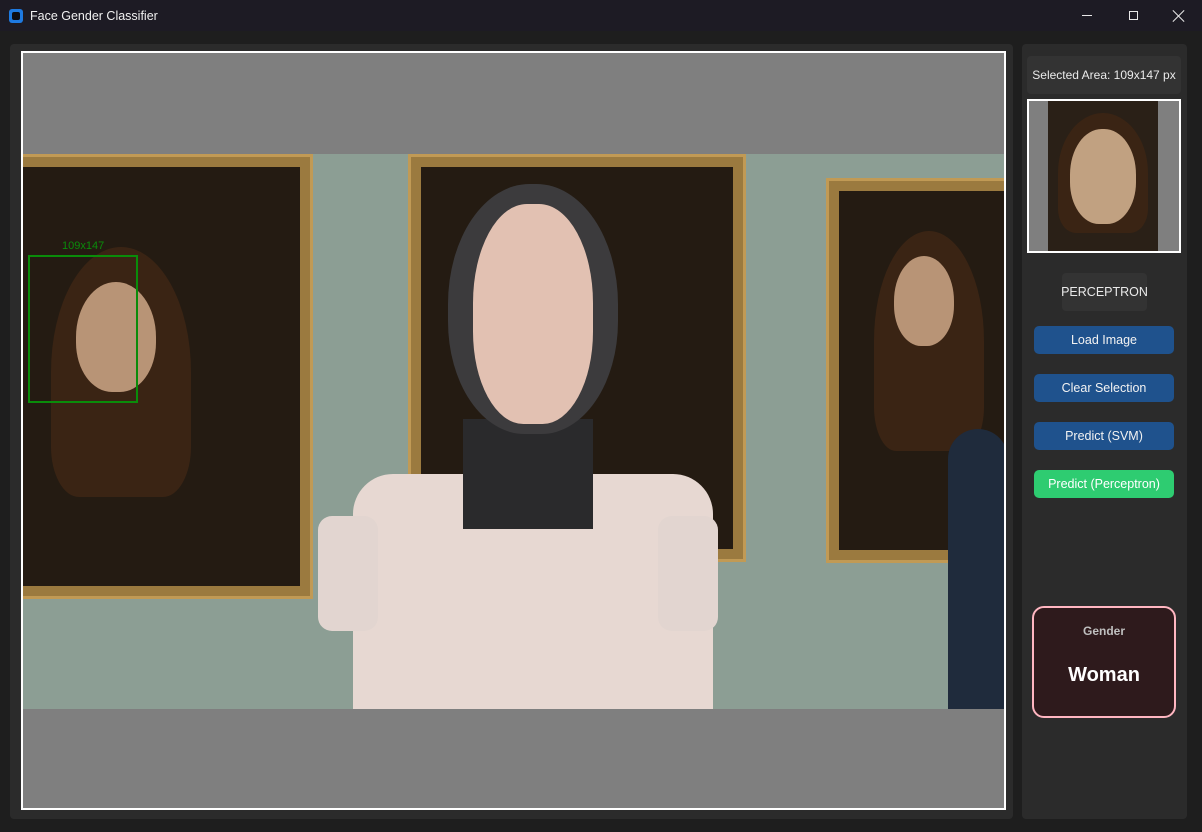  I want to click on minimize-button, so click(1087, 15).